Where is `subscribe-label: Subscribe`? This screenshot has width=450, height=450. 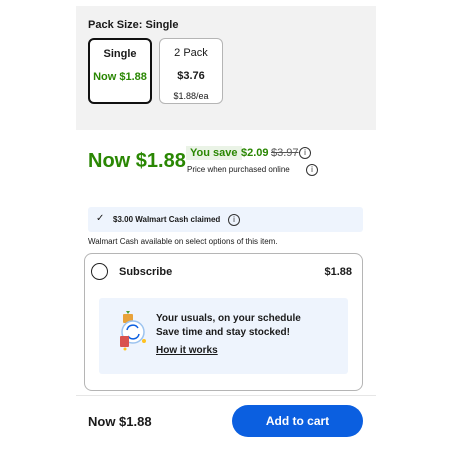
subscribe-label: Subscribe is located at coordinates (146, 272).